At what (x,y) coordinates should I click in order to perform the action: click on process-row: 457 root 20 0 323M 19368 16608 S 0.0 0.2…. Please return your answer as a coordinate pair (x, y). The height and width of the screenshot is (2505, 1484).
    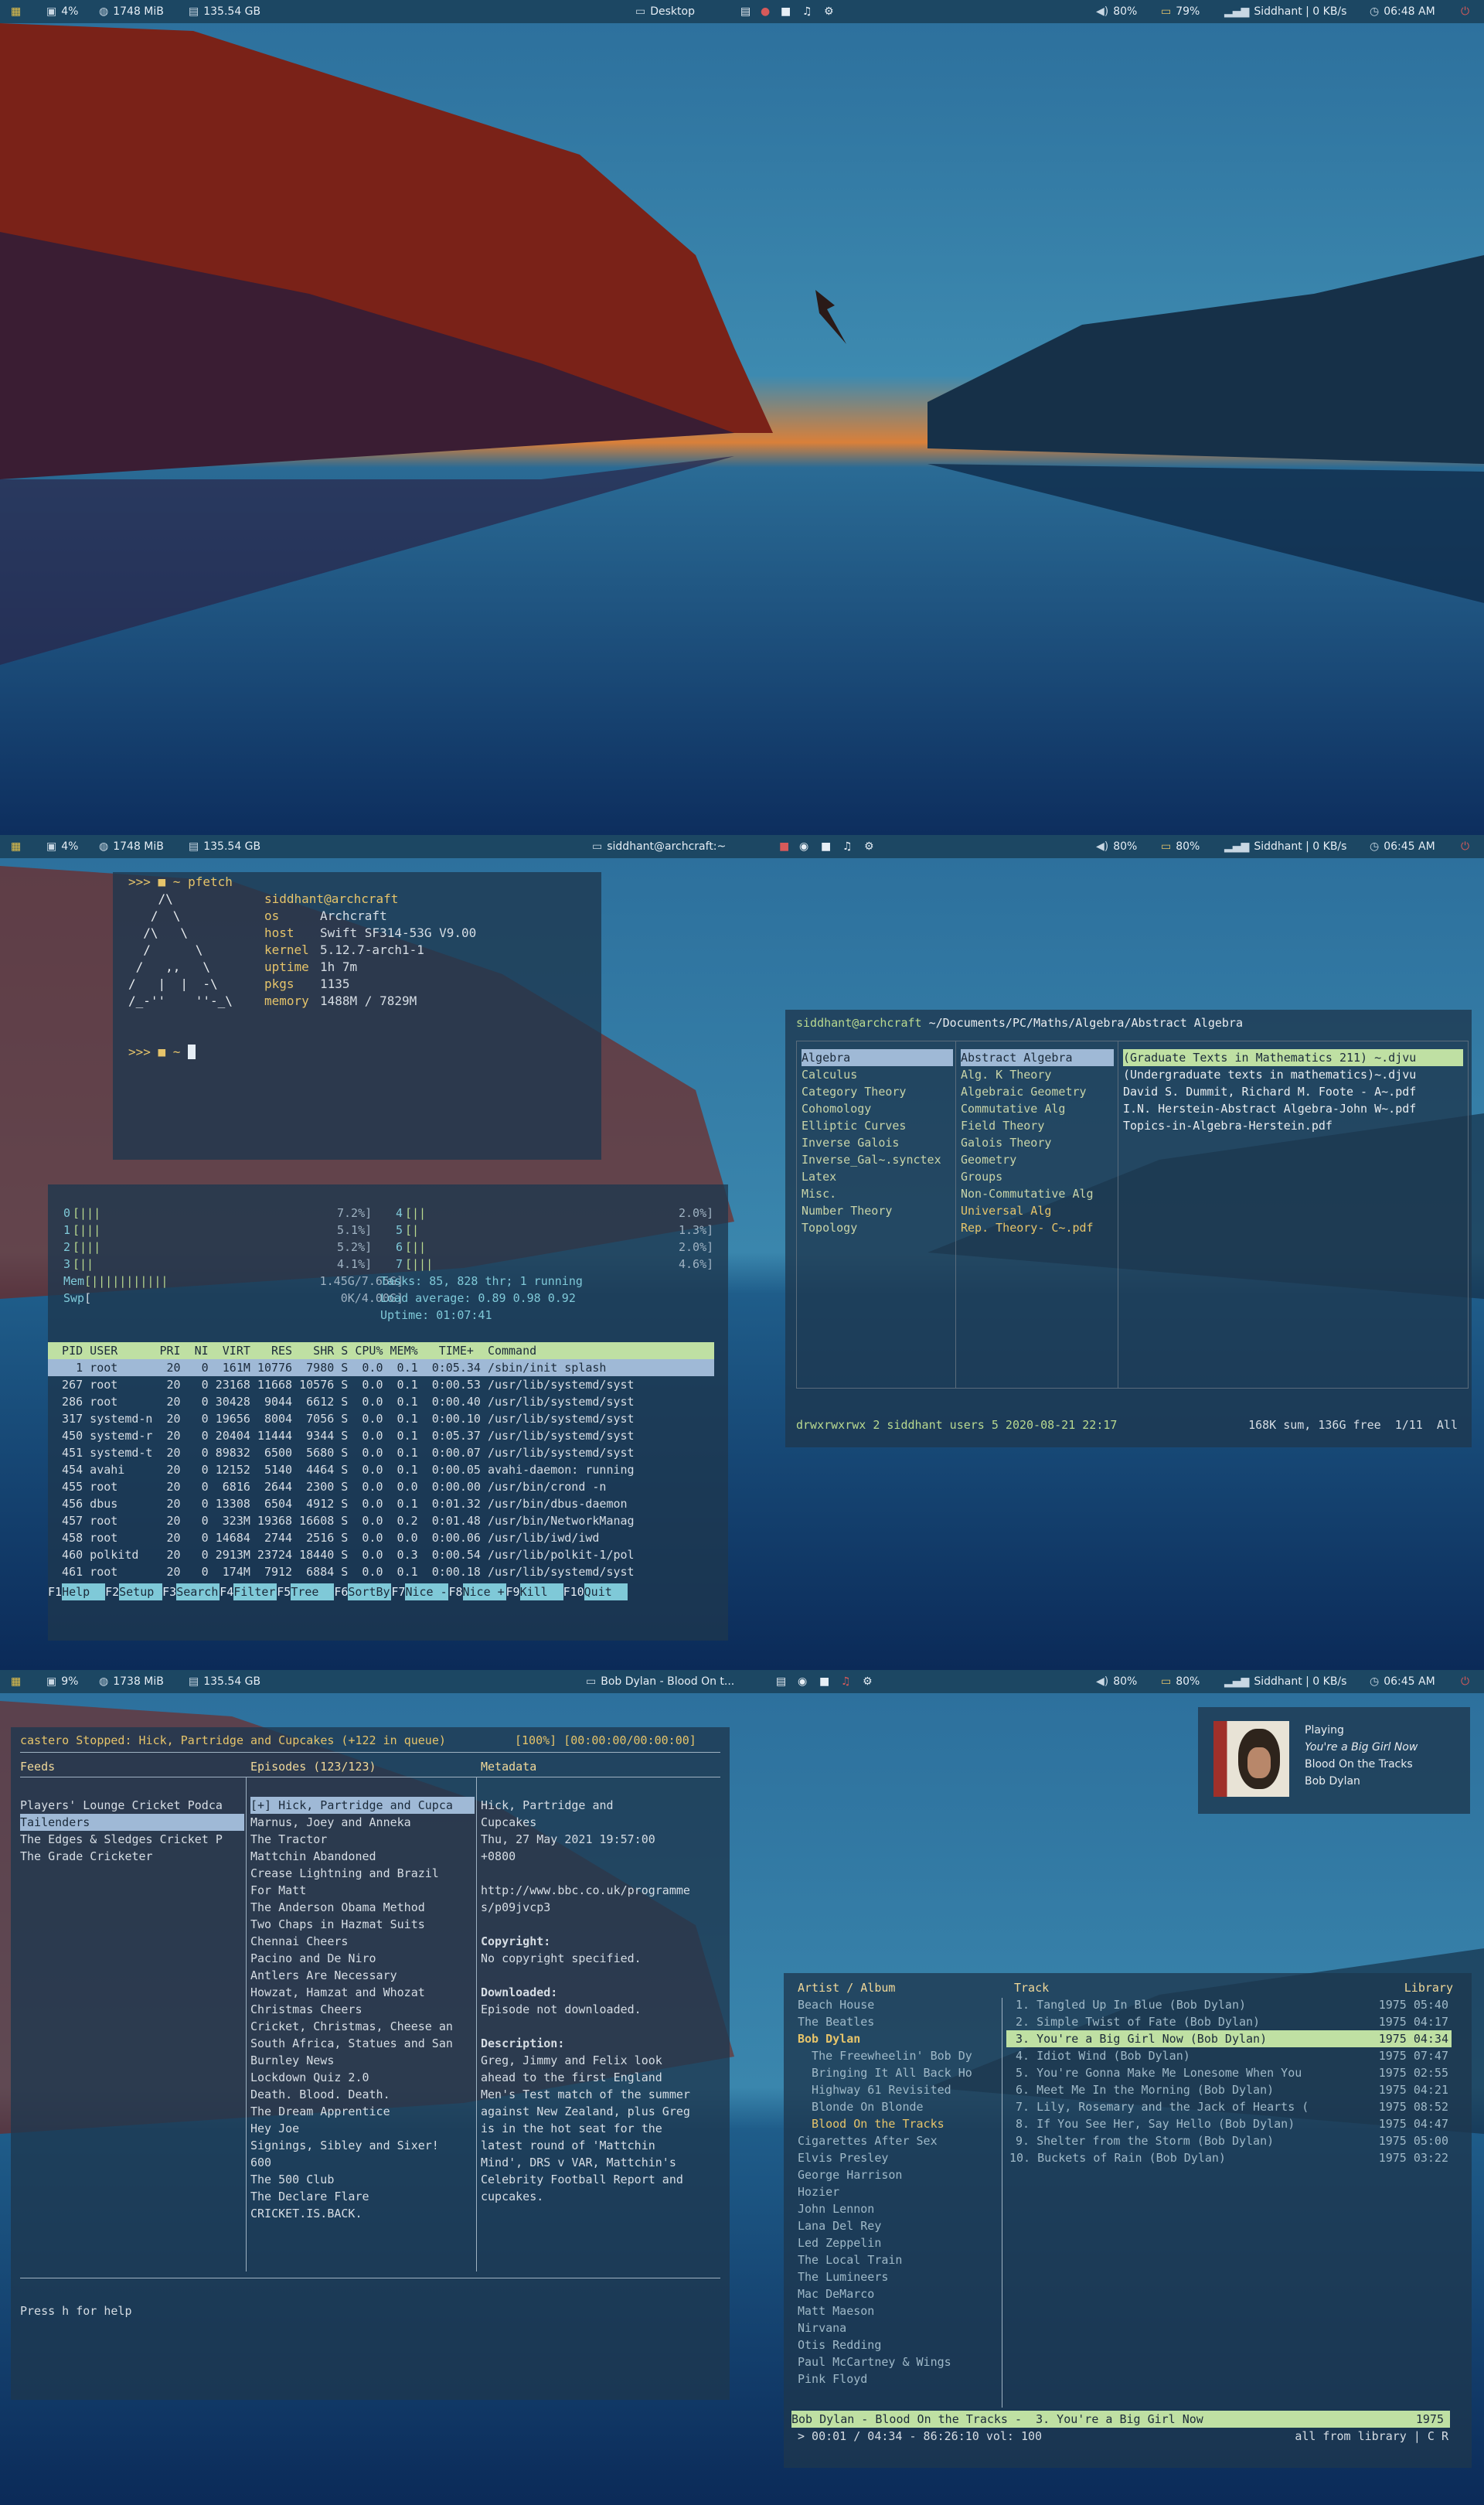
    Looking at the image, I should click on (381, 1520).